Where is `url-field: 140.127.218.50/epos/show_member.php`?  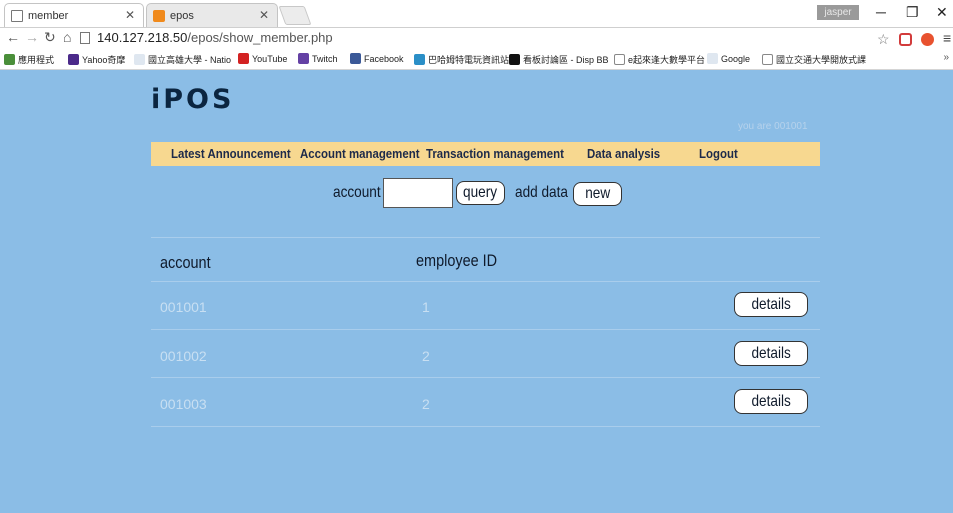
url-field: 140.127.218.50/epos/show_member.php is located at coordinates (206, 37).